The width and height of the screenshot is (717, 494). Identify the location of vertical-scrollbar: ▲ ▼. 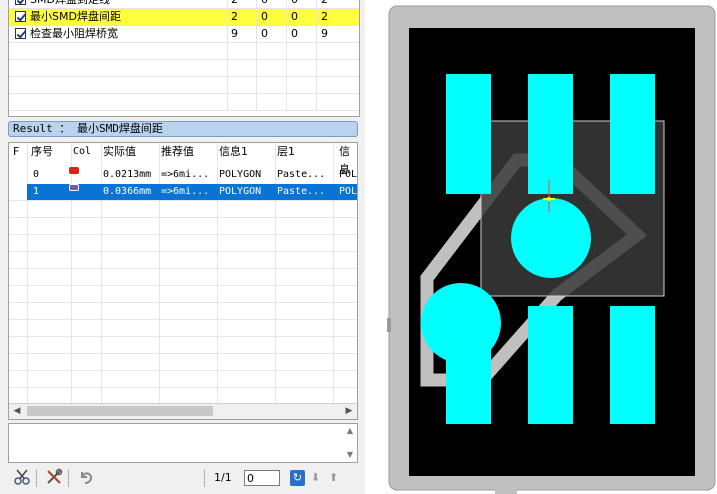
(350, 443).